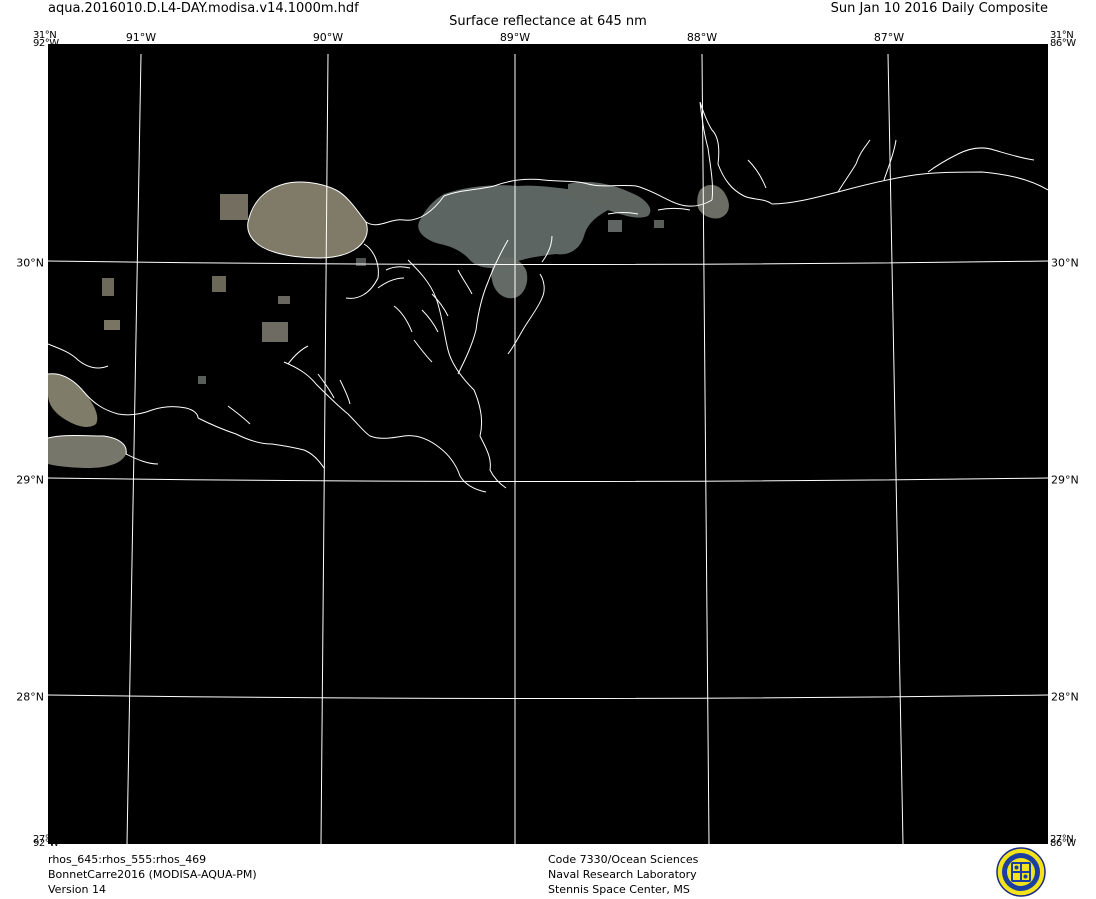 The width and height of the screenshot is (1096, 899). What do you see at coordinates (1021, 872) in the screenshot?
I see `navy-research-seal-icon` at bounding box center [1021, 872].